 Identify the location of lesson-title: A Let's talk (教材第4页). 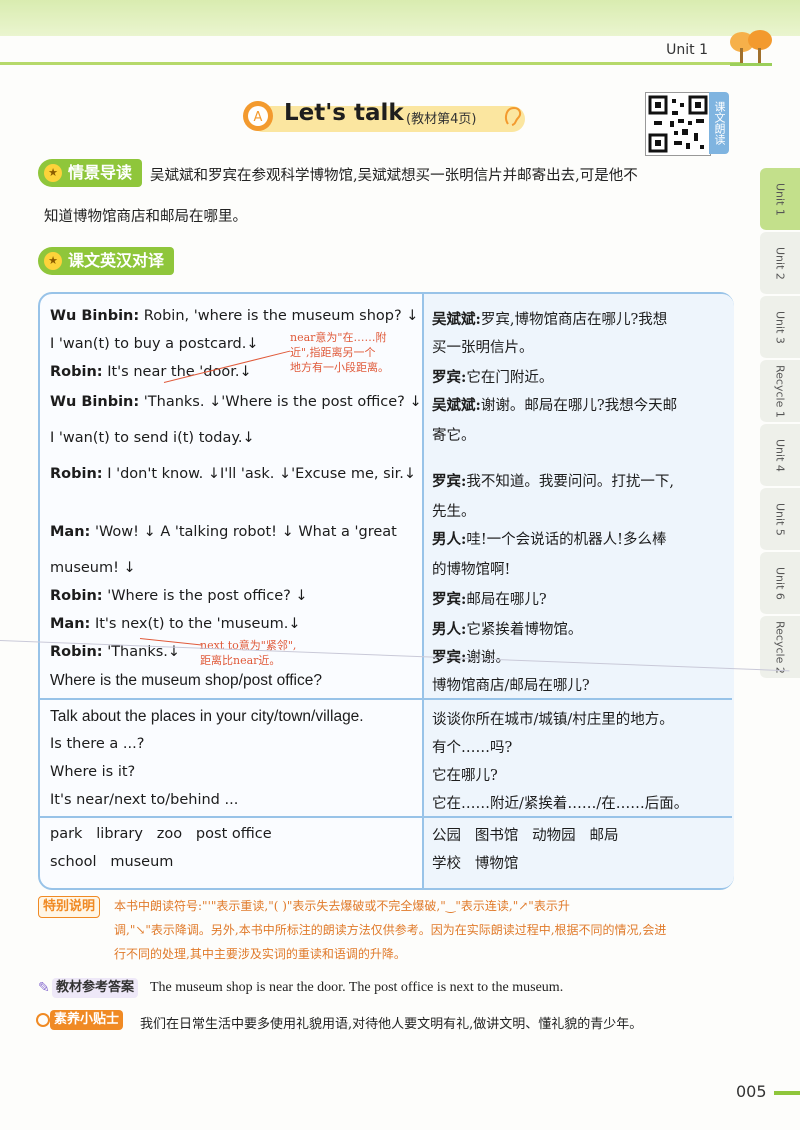
(385, 117).